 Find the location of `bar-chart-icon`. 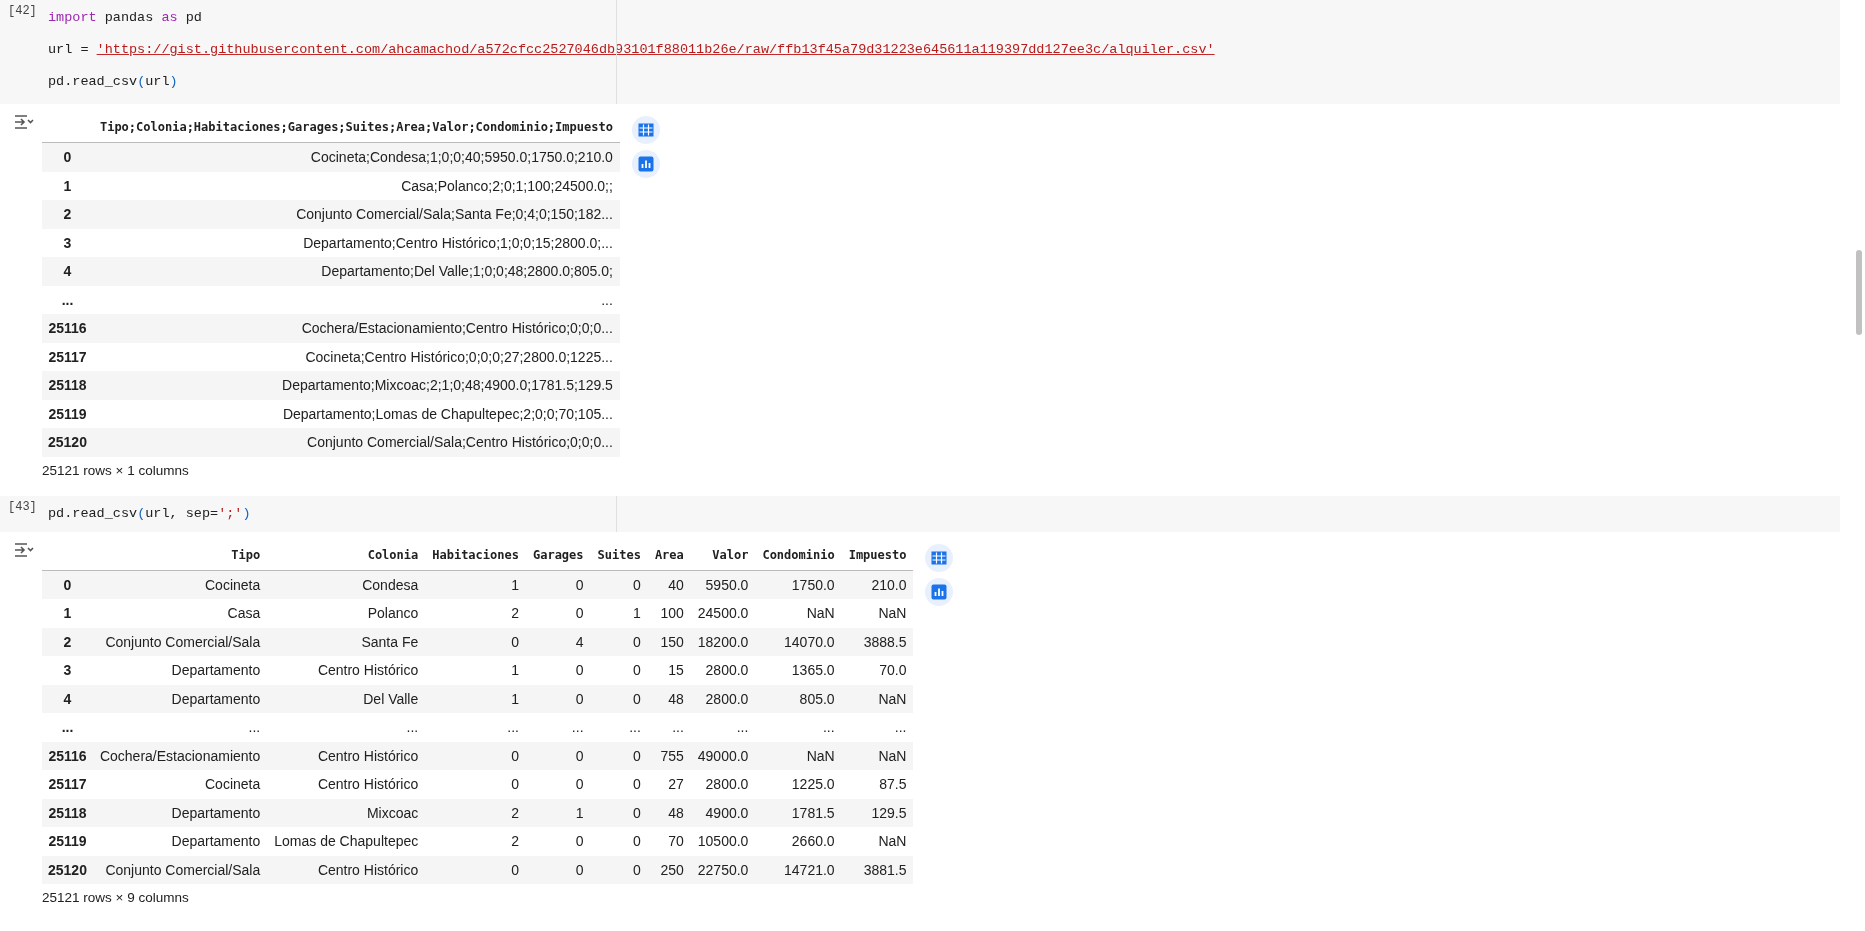

bar-chart-icon is located at coordinates (645, 164).